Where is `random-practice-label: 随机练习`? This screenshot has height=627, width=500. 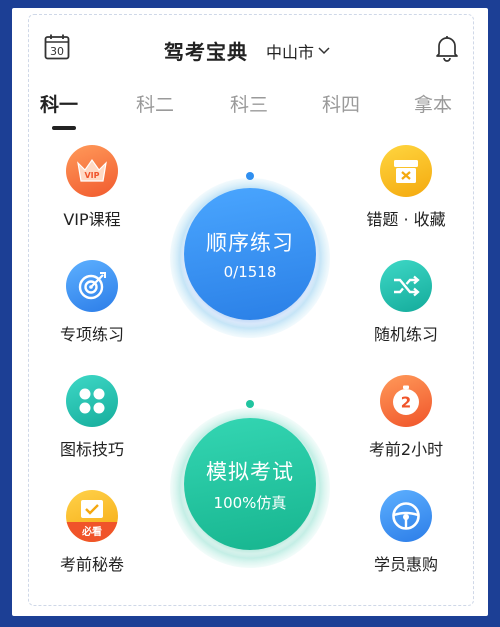
random-practice-label: 随机练习 is located at coordinates (405, 334).